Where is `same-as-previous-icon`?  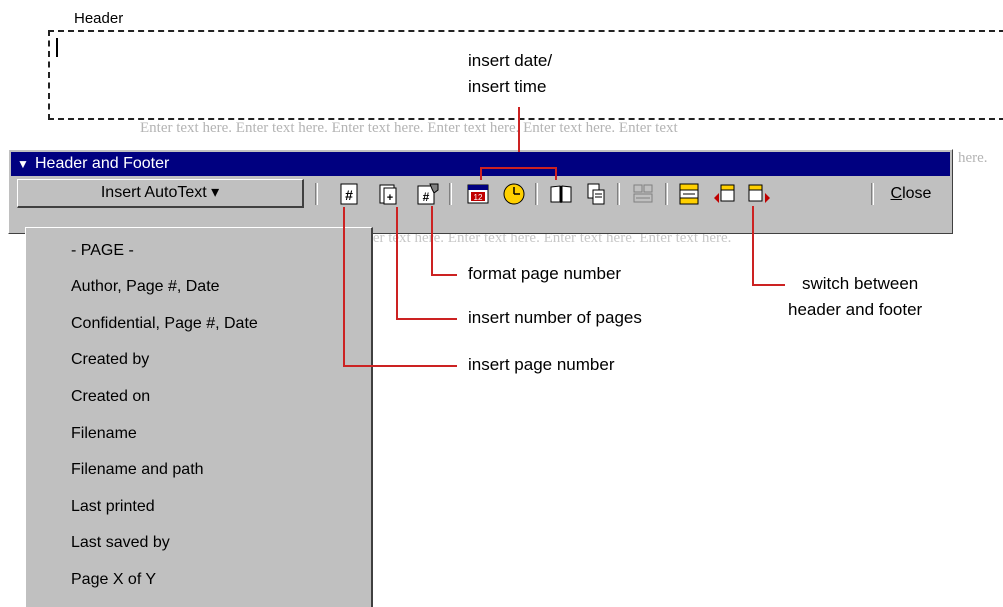
same-as-previous-icon is located at coordinates (643, 193).